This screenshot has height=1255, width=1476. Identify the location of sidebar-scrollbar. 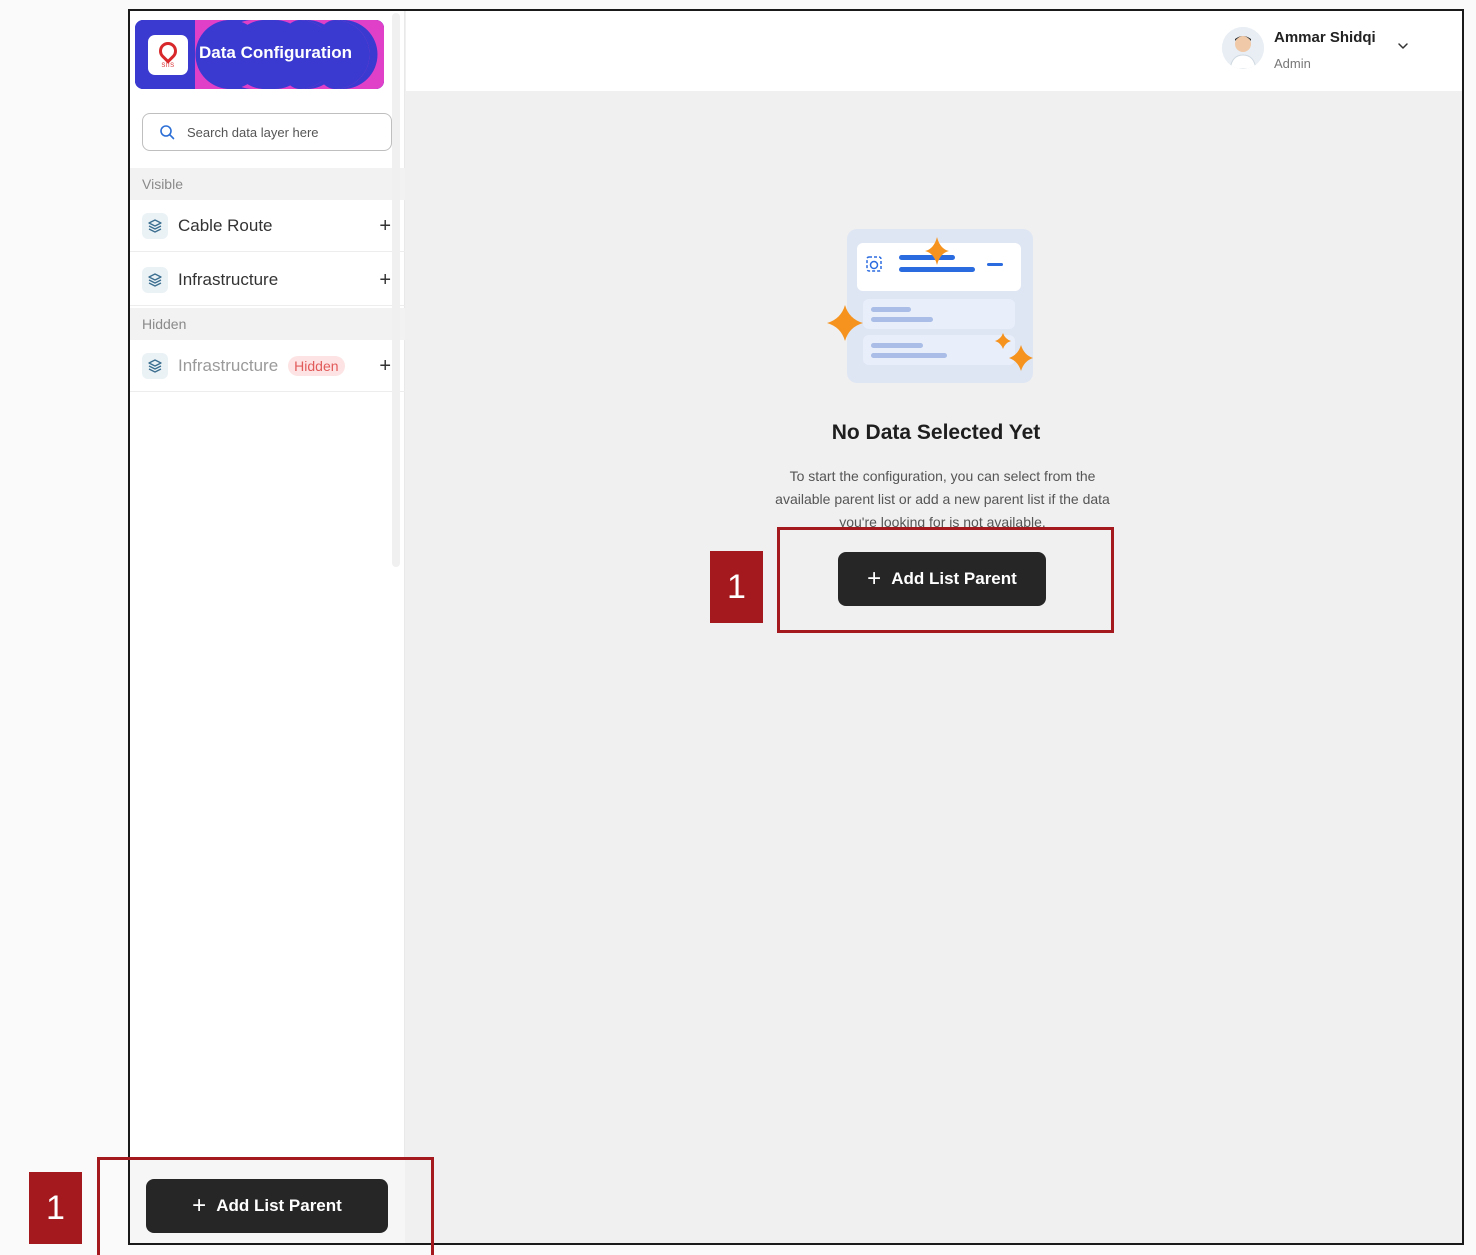
(396, 290).